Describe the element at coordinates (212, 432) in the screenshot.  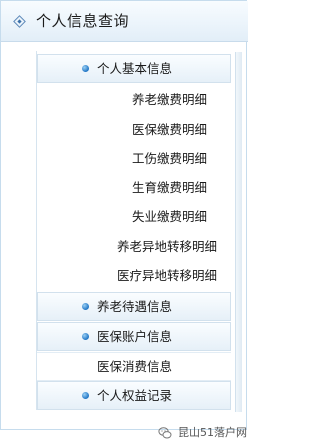
I see `watermark-text: 昆山51落户网` at that location.